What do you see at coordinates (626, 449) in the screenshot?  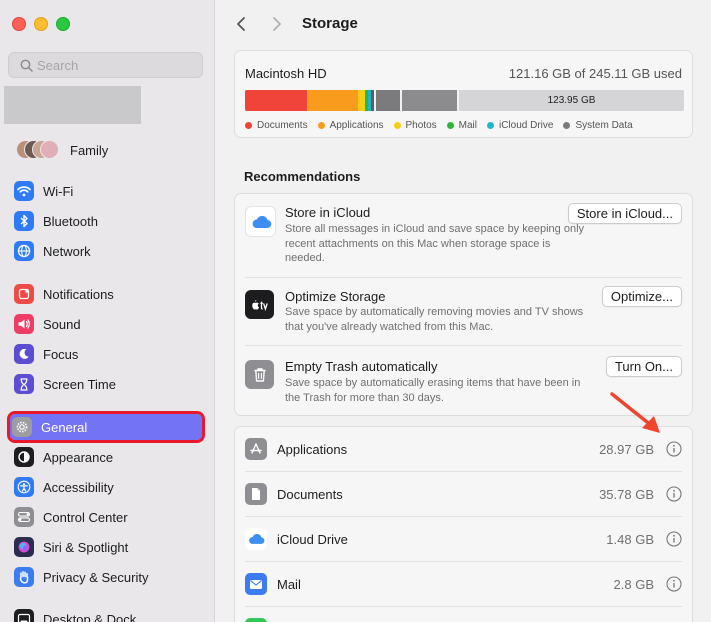 I see `category-size: 28.97 GB` at bounding box center [626, 449].